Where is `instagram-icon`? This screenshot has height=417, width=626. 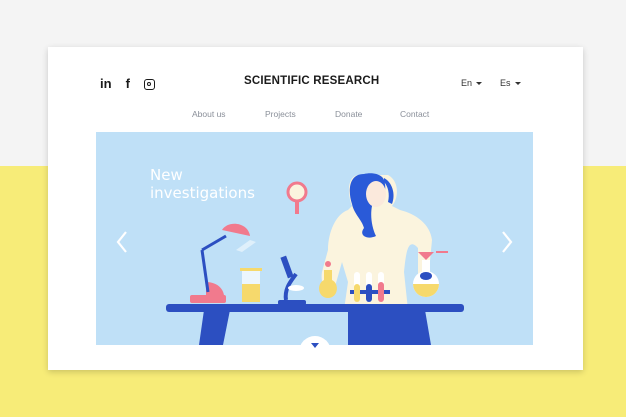
instagram-icon is located at coordinates (149, 84).